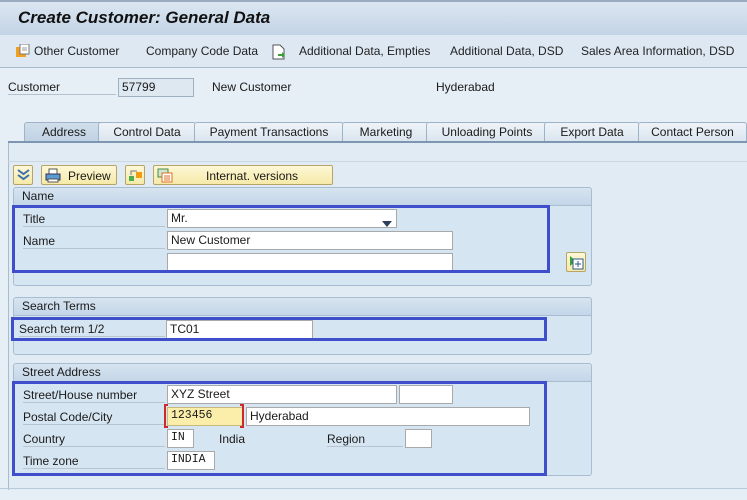  I want to click on search-terms-group-title: Search Terms, so click(59, 306).